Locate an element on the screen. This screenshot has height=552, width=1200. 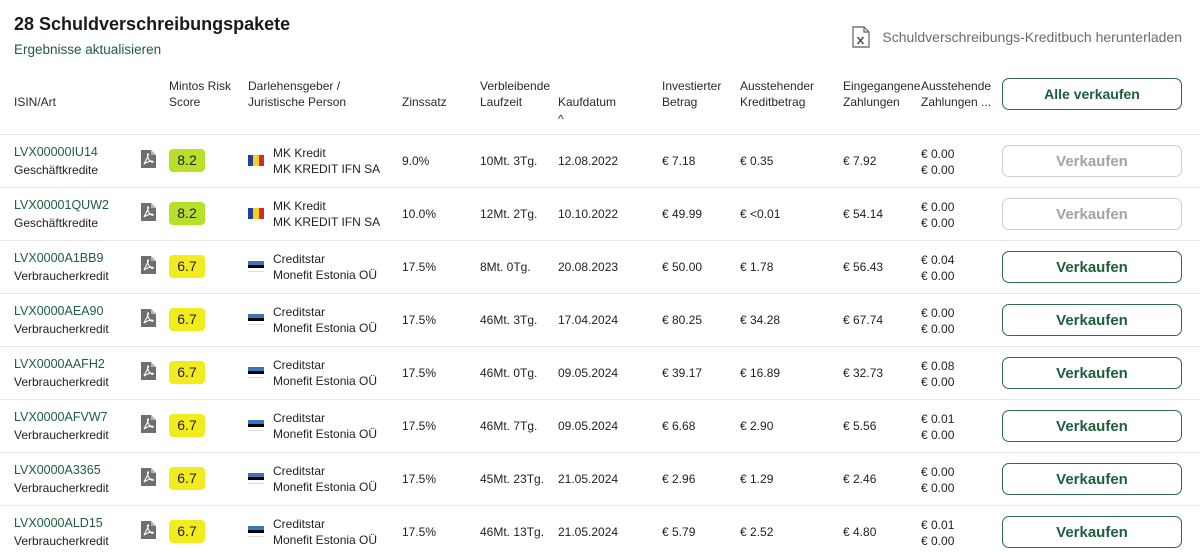
invested-amount: € 6.68 is located at coordinates (679, 426).